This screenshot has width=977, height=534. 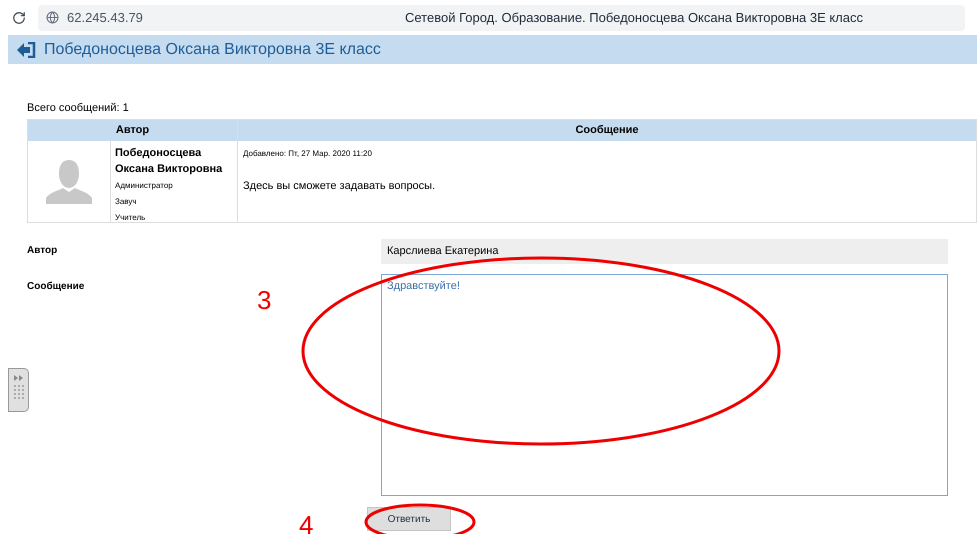 I want to click on side-panel-tab, so click(x=18, y=390).